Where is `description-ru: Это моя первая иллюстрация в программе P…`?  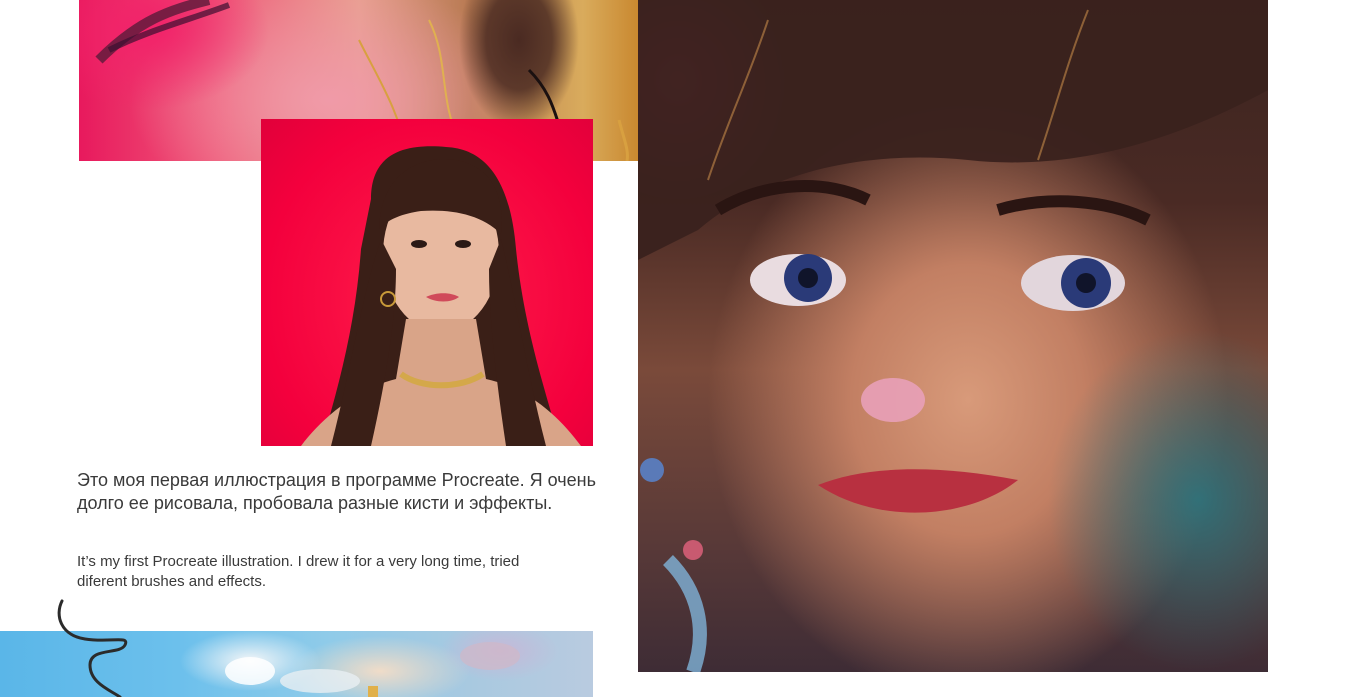 description-ru: Это моя первая иллюстрация в программе P… is located at coordinates (336, 491).